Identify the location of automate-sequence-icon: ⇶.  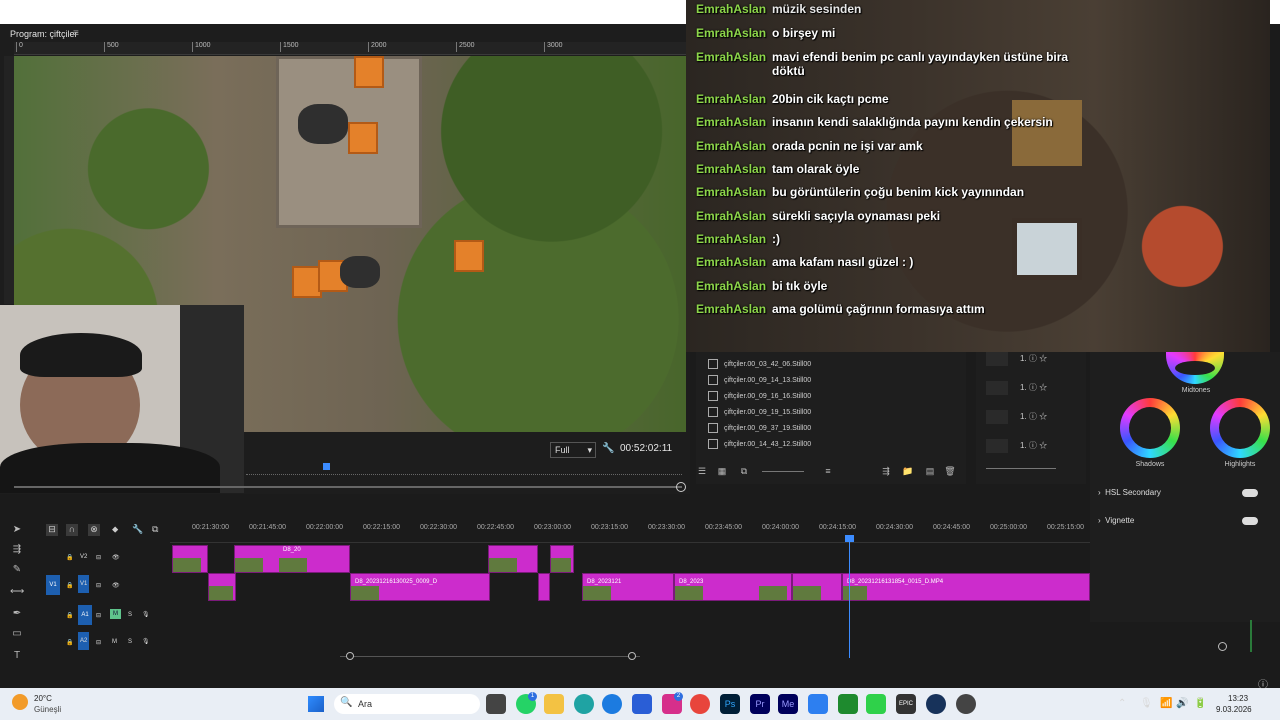
(886, 472).